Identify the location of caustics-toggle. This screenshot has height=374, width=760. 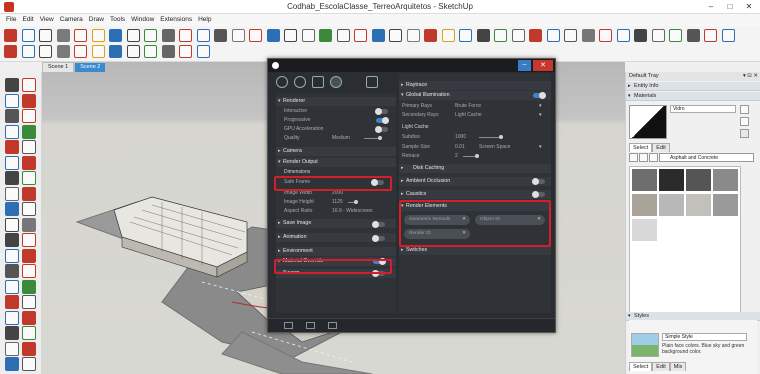
(538, 194).